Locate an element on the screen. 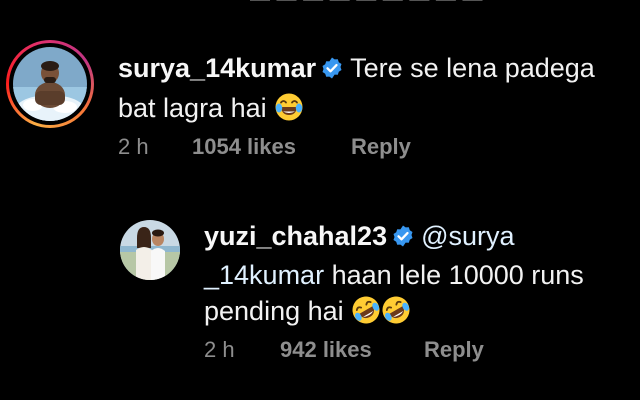 This screenshot has height=400, width=640. mention-link: @surya is located at coordinates (467, 236).